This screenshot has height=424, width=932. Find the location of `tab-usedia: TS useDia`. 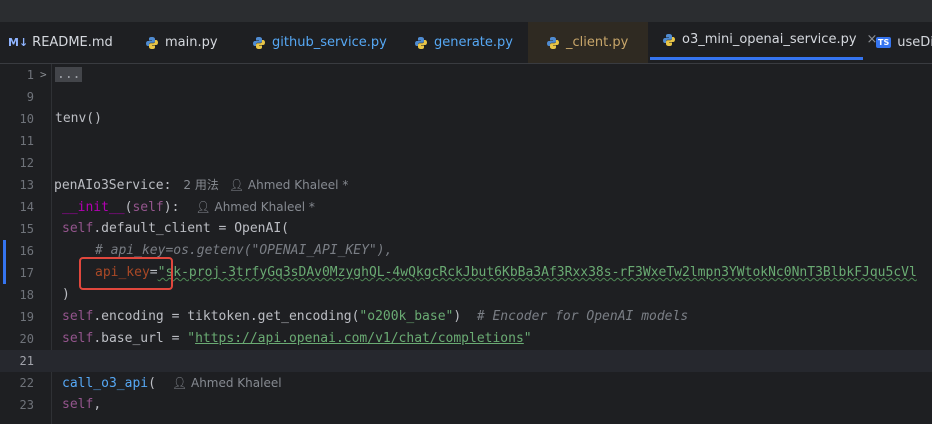

tab-usedia: TS useDia is located at coordinates (904, 42).